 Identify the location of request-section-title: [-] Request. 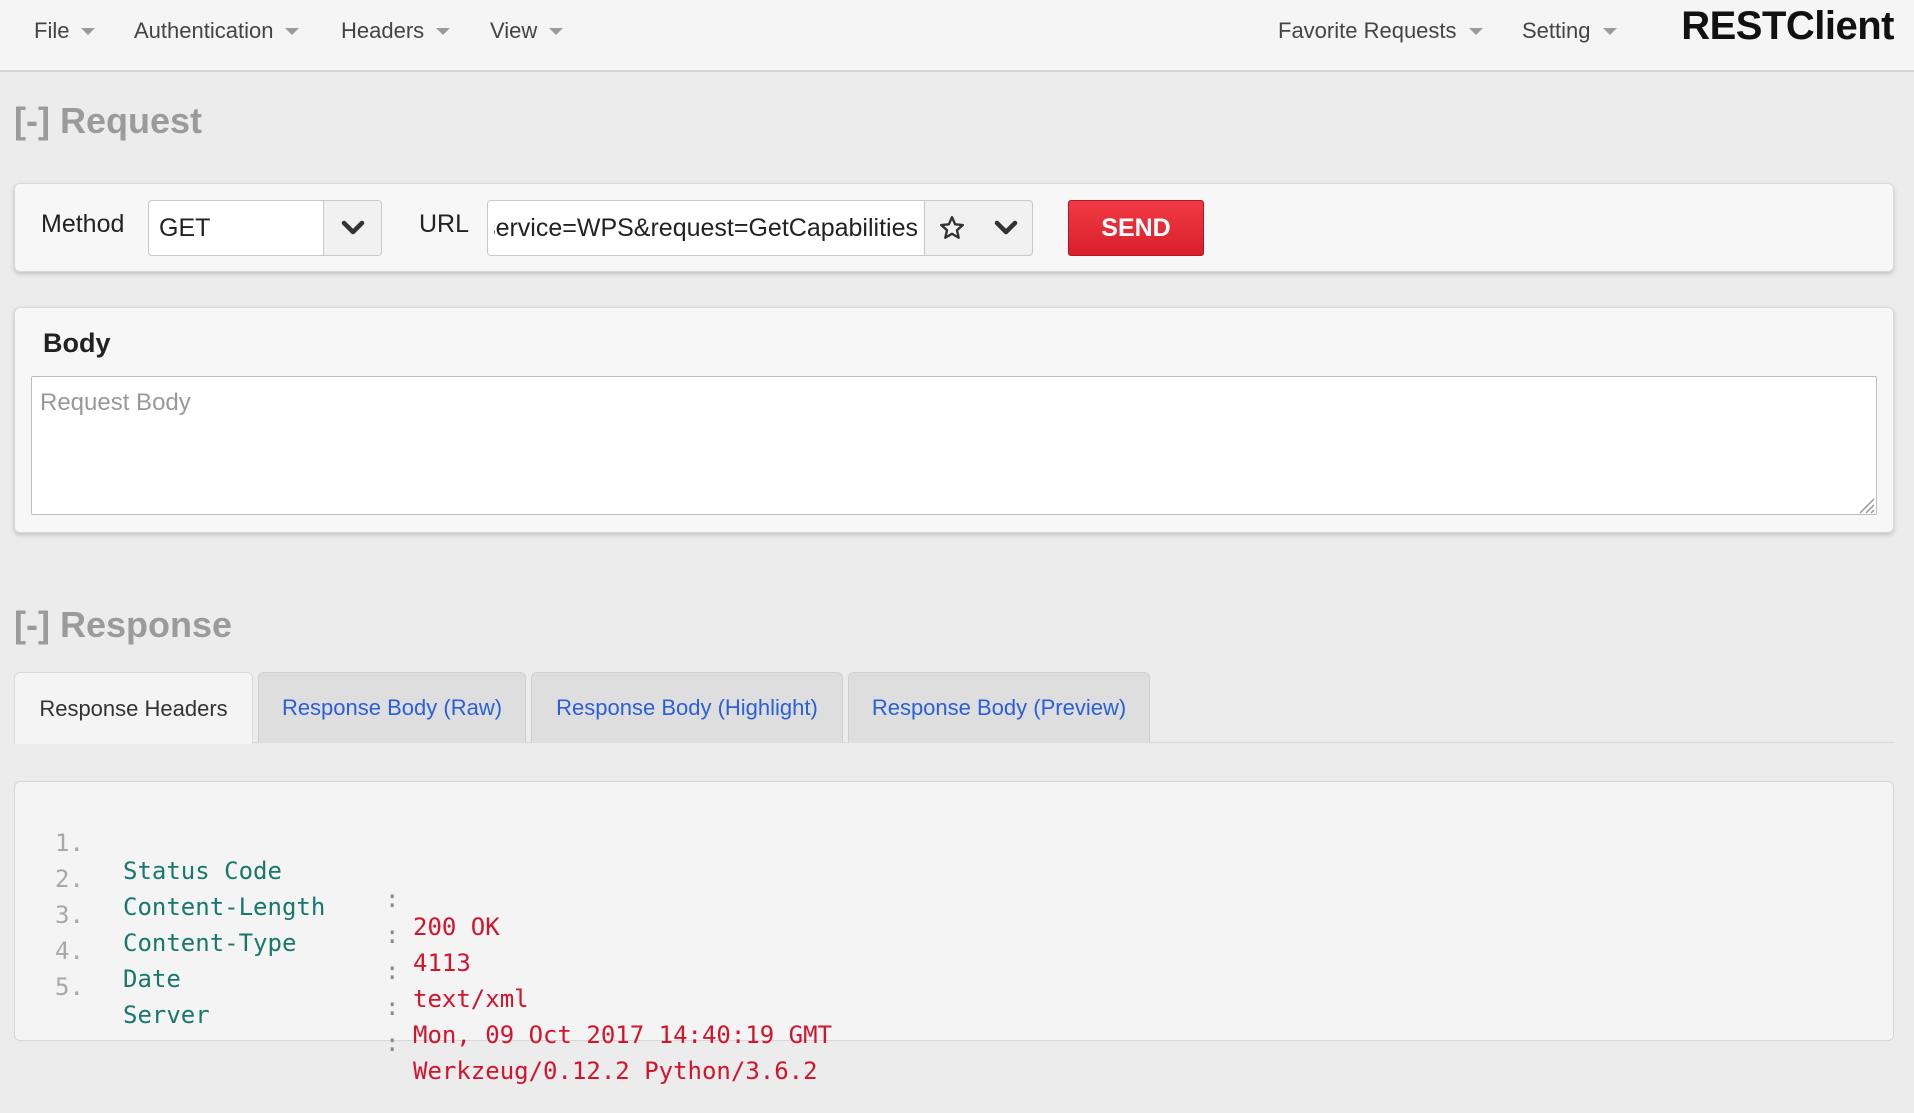
(108, 121).